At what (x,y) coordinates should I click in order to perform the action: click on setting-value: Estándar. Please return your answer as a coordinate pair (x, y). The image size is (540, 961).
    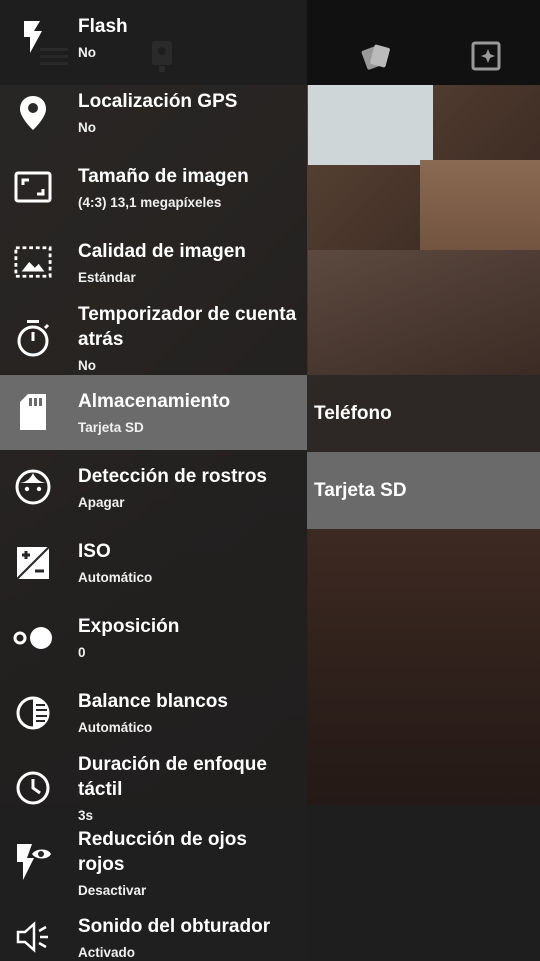
    Looking at the image, I should click on (107, 277).